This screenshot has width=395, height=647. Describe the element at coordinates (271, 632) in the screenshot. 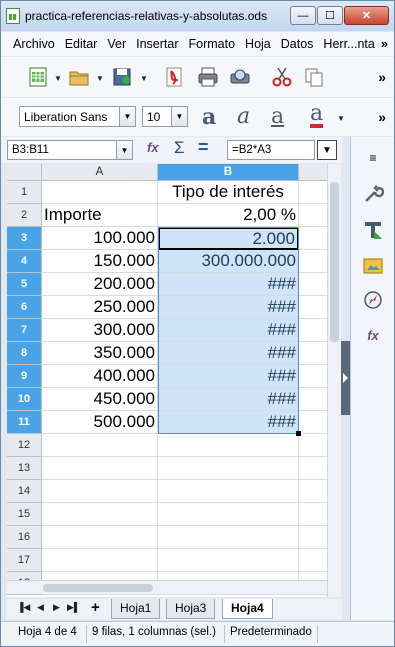

I see `status-page-style: Predeterminado` at that location.